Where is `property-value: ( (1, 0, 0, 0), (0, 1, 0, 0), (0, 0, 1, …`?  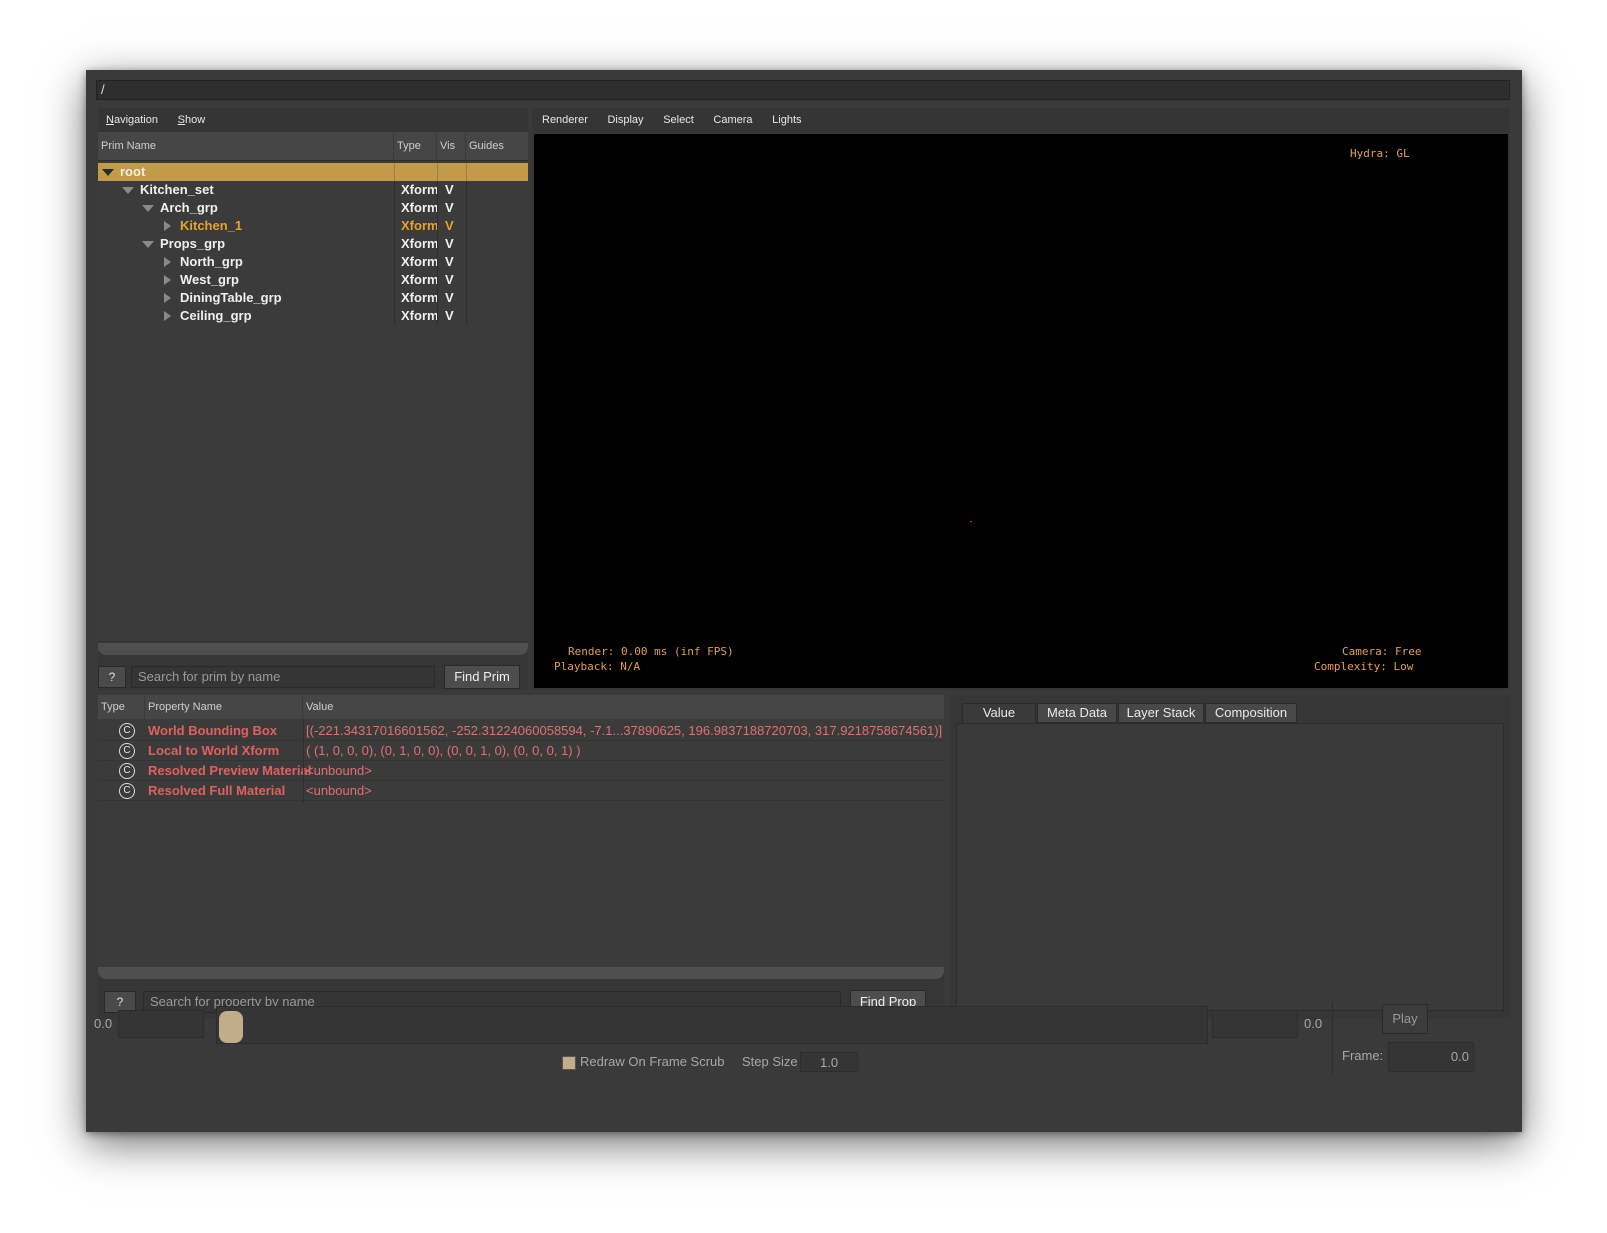 property-value: ( (1, 0, 0, 0), (0, 1, 0, 0), (0, 0, 1, … is located at coordinates (443, 750).